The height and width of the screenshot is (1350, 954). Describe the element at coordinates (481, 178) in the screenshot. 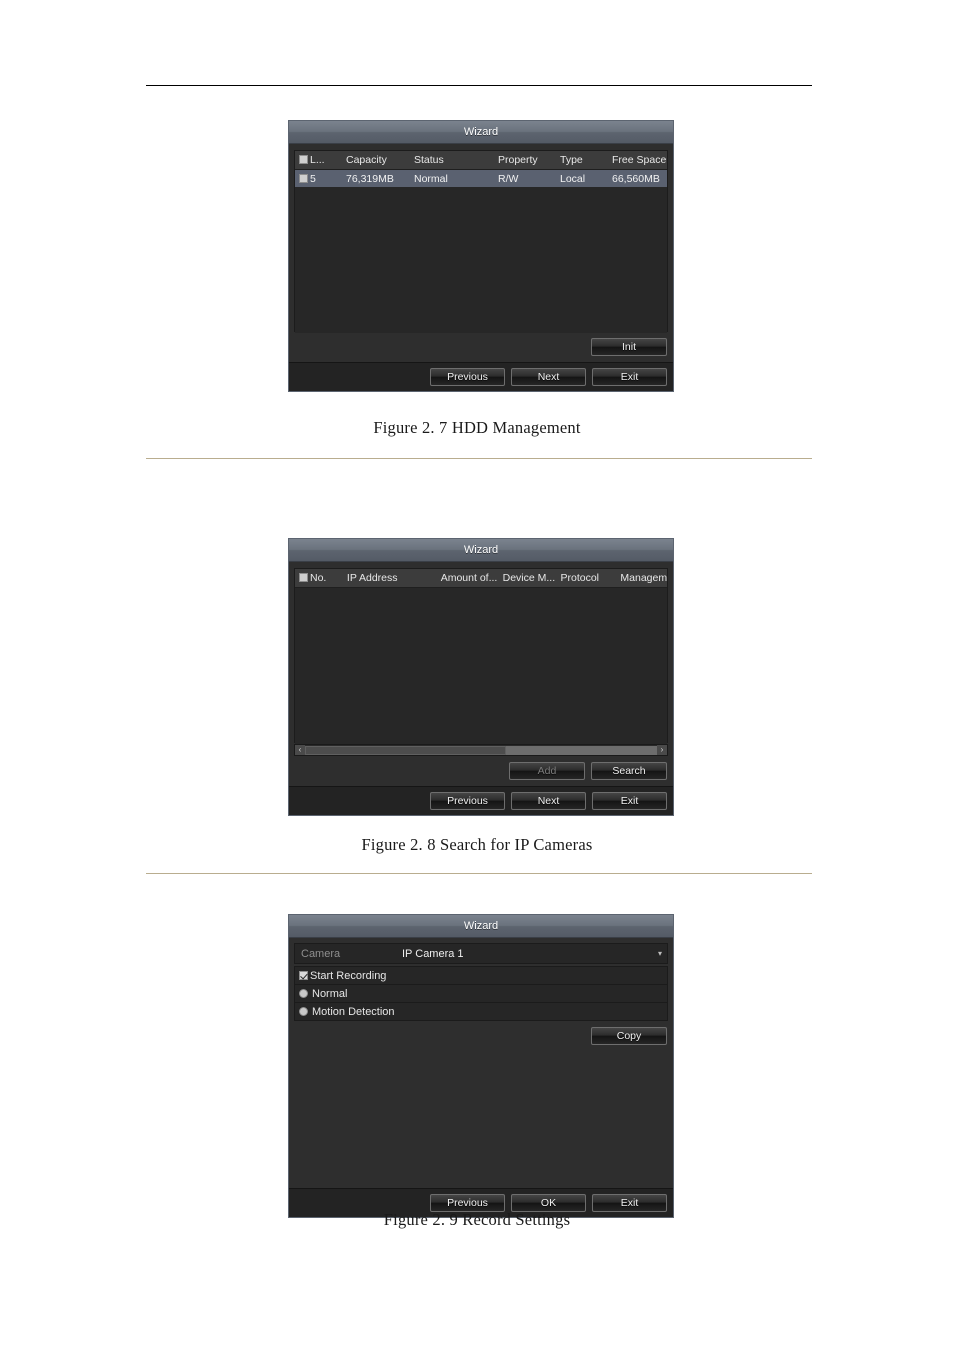

I see `table-row: 5 76,319MB Normal R/W Local 66,560MB` at that location.